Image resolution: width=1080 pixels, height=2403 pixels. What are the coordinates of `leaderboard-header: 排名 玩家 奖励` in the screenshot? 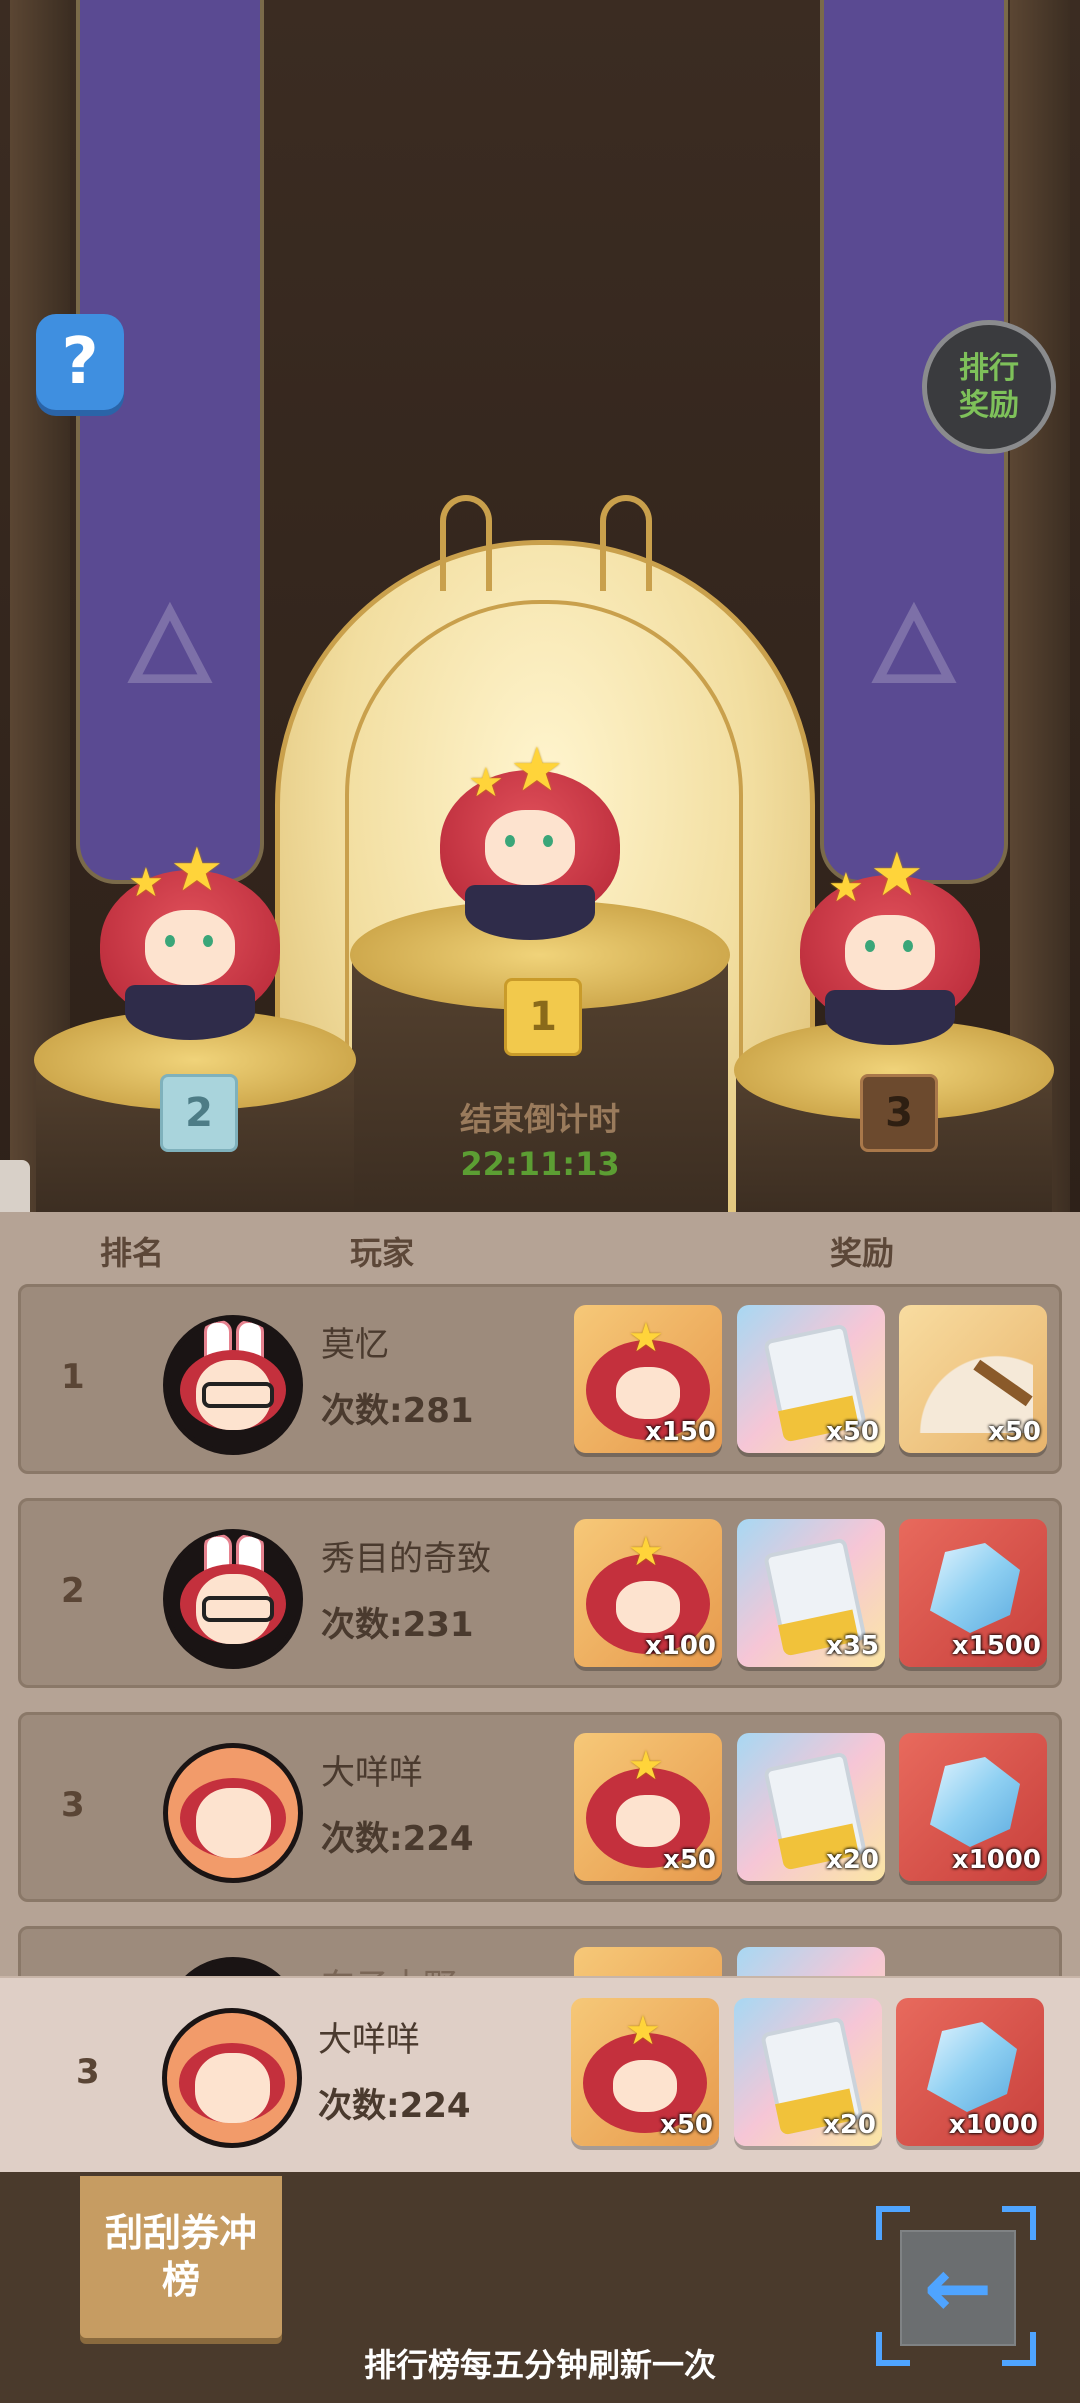 It's located at (540, 1247).